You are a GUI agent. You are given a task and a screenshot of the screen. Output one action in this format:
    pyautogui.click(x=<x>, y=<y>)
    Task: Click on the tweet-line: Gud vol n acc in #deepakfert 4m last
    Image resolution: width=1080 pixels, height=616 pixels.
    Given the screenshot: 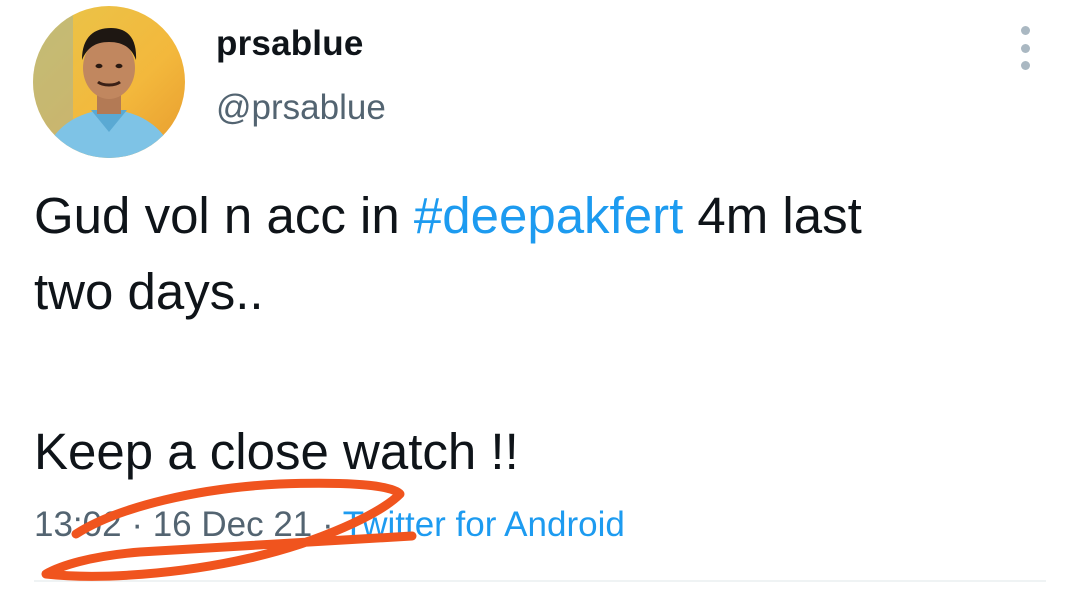 What is the action you would take?
    pyautogui.click(x=539, y=216)
    